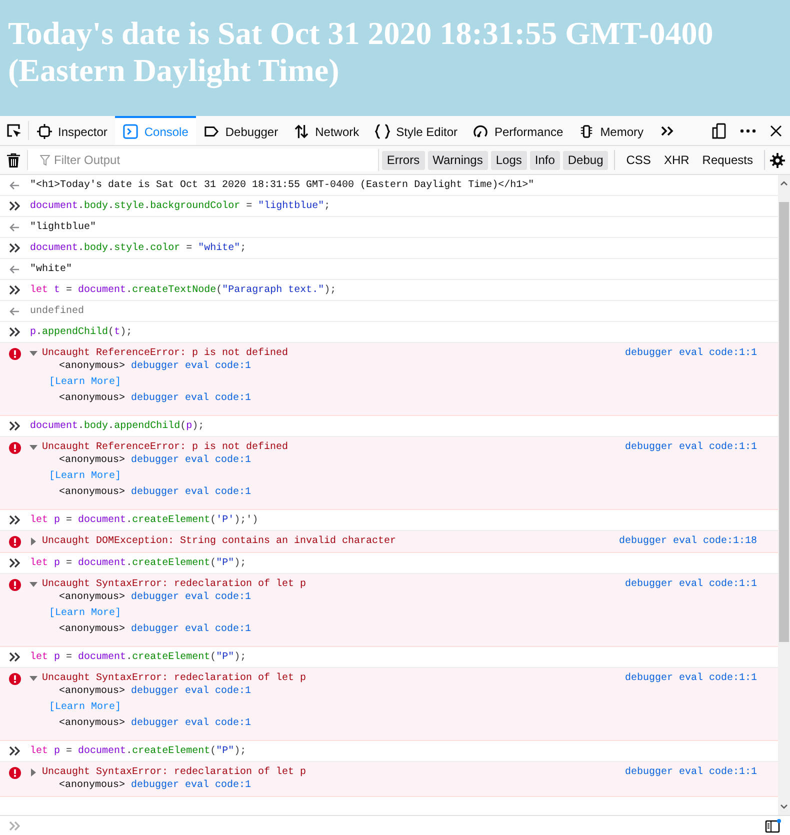  I want to click on filter-toggle: Errors, so click(403, 160).